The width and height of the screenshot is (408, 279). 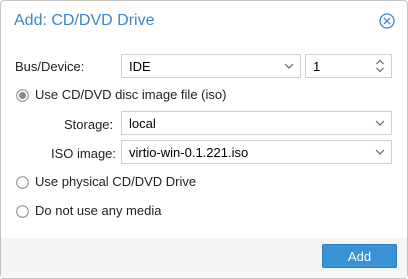 What do you see at coordinates (380, 66) in the screenshot?
I see `spinner-updown-icon` at bounding box center [380, 66].